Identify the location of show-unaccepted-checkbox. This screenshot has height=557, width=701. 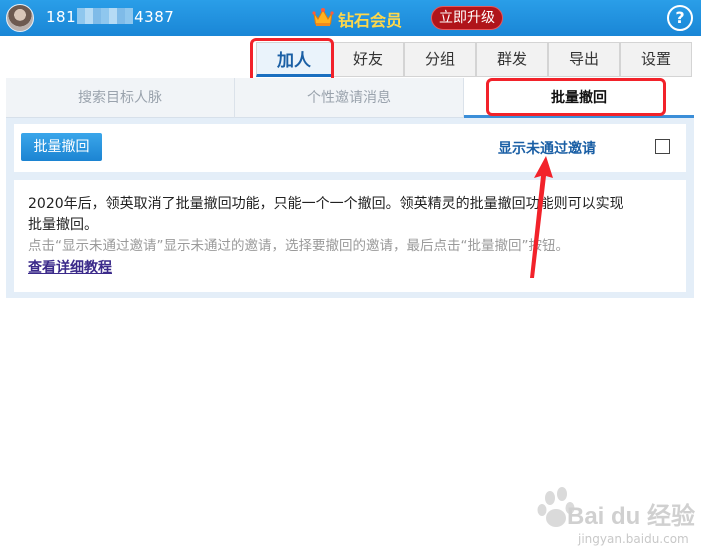
(662, 146).